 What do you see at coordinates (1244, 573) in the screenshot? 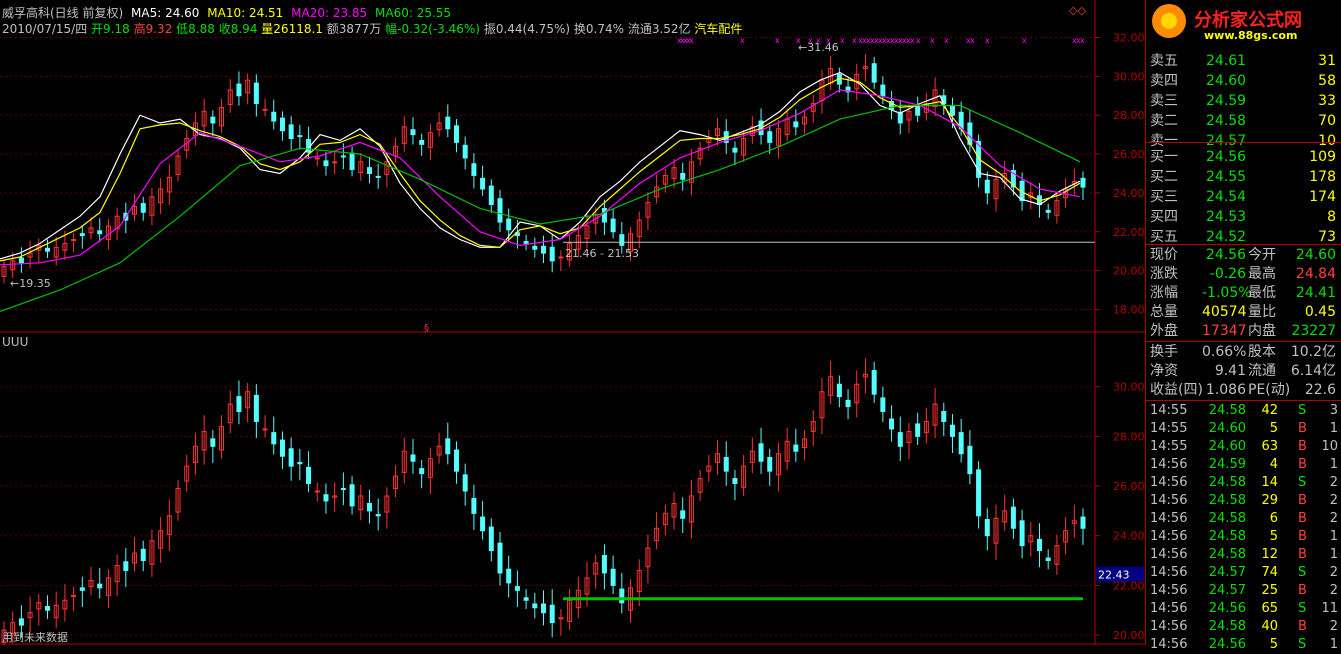
I see `tick-row: 14:56 24.57 74 S 2` at bounding box center [1244, 573].